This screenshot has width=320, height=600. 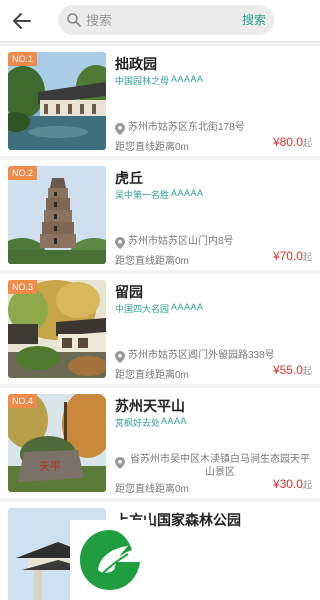 I want to click on top-bar: 搜索, so click(x=160, y=21).